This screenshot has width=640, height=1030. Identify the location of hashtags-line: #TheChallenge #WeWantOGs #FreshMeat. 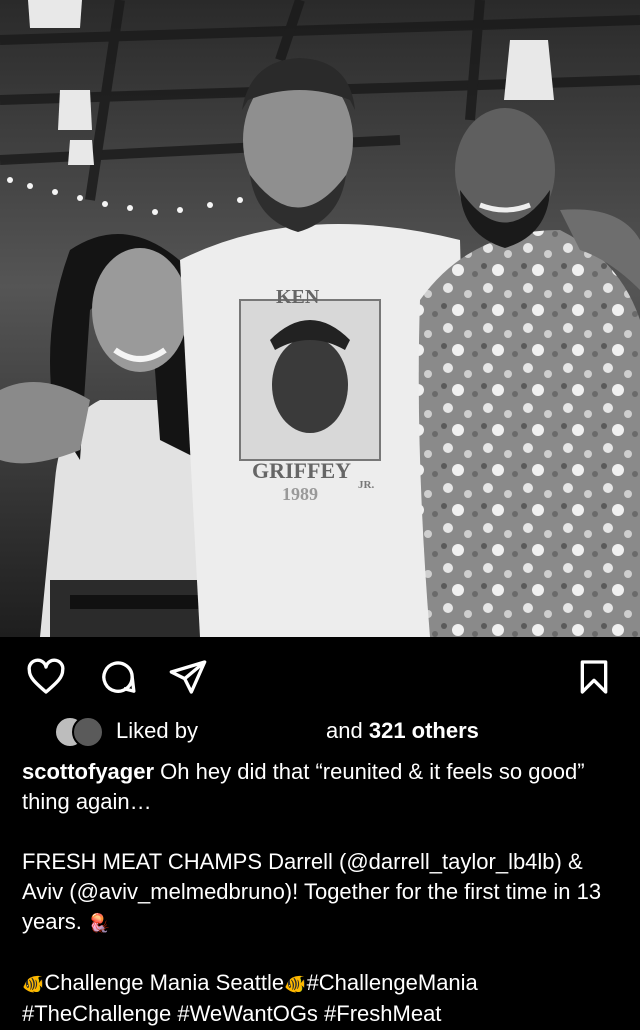
(231, 1013).